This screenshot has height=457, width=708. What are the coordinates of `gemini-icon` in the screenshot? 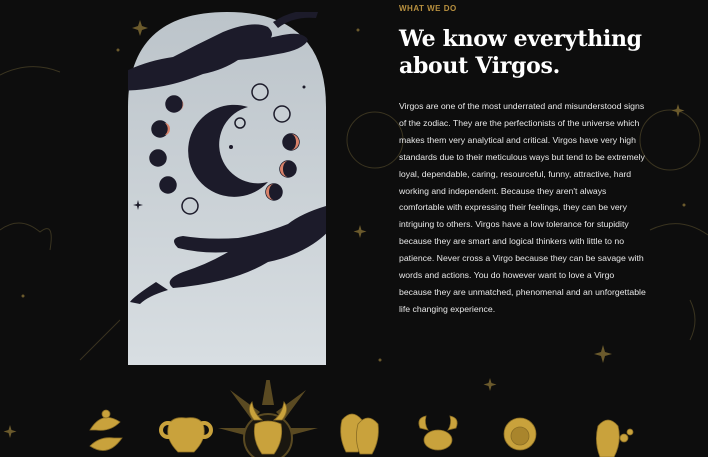 It's located at (359, 434).